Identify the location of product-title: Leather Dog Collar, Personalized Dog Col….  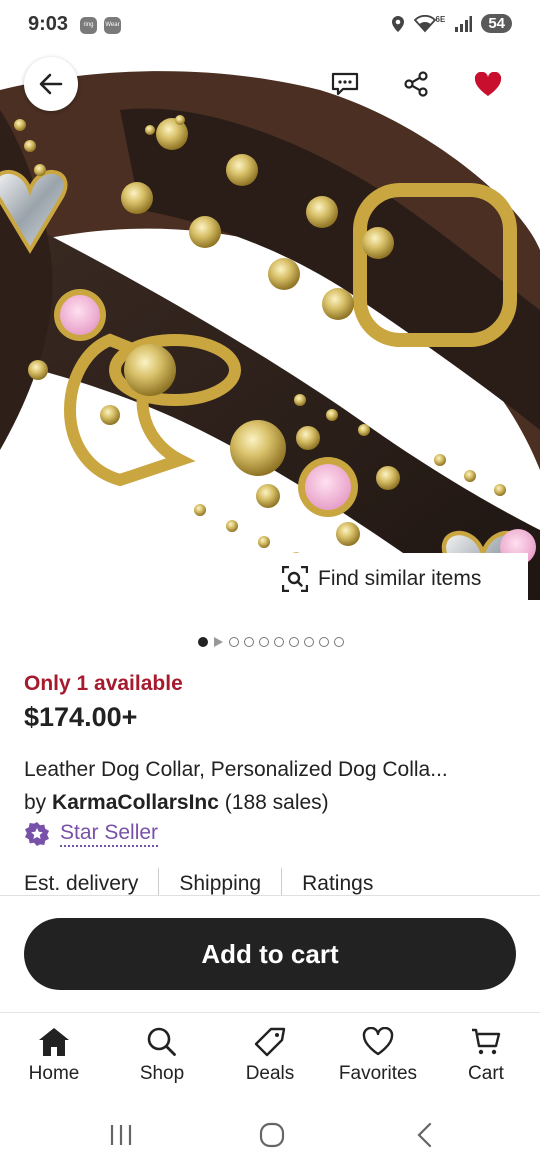
(274, 770).